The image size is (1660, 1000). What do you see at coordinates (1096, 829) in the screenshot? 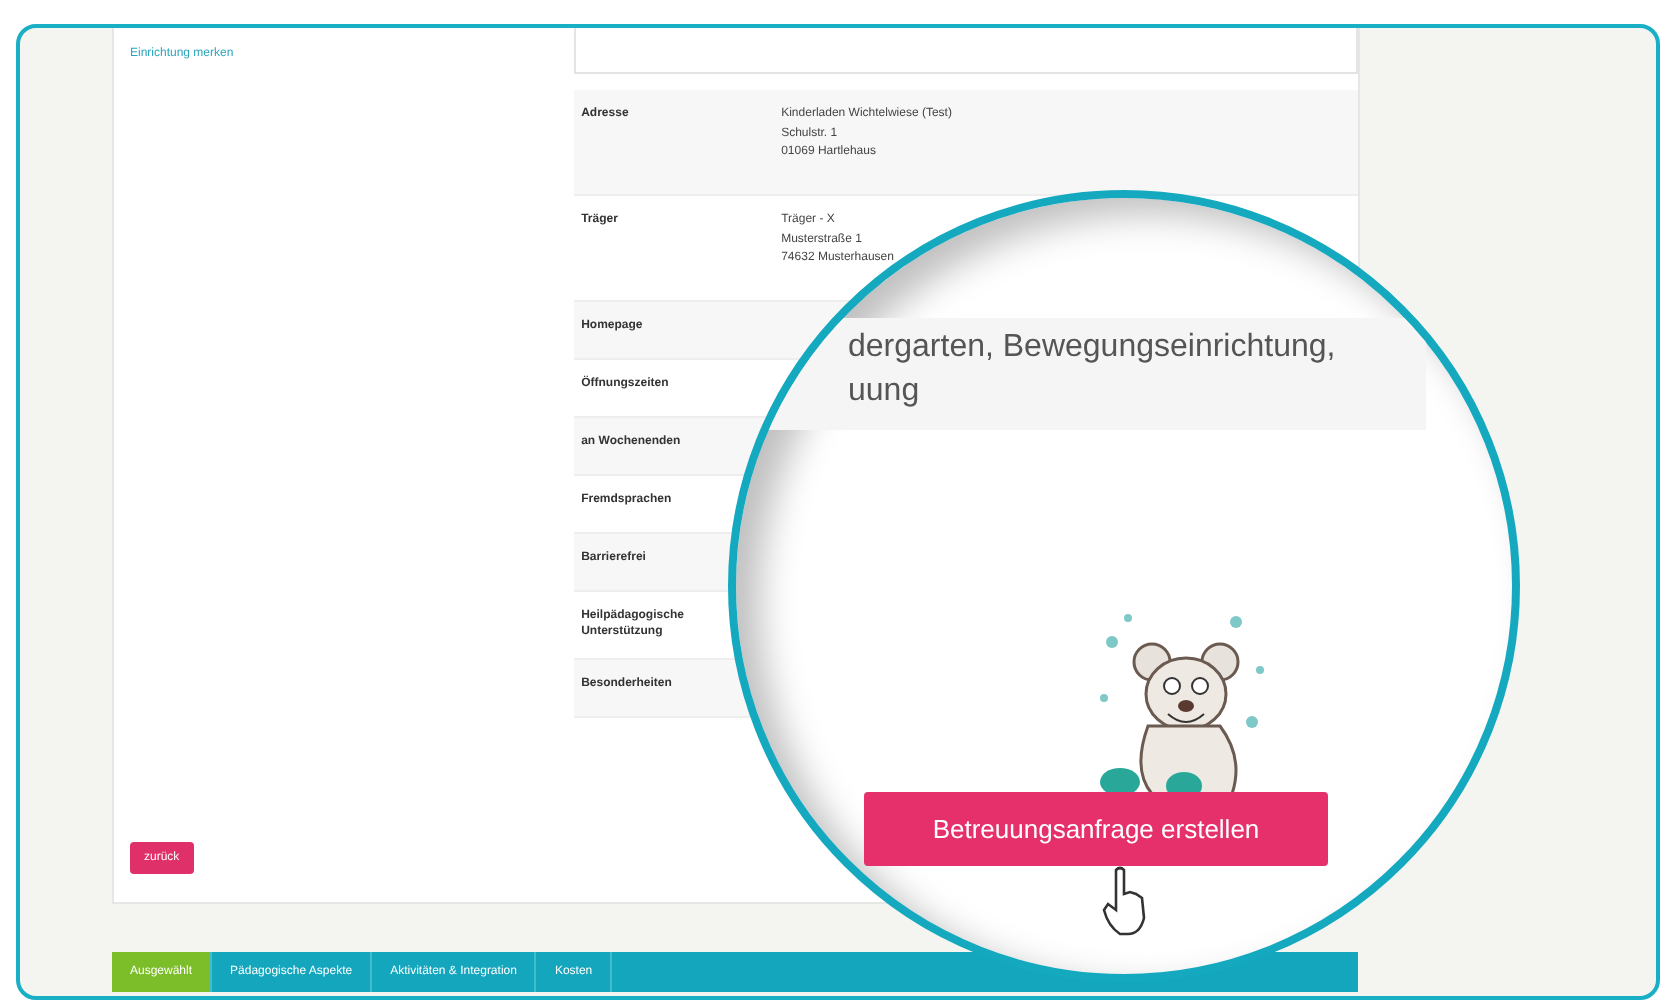
I see `create-request-button: Betreuungsanfrage erstellen` at bounding box center [1096, 829].